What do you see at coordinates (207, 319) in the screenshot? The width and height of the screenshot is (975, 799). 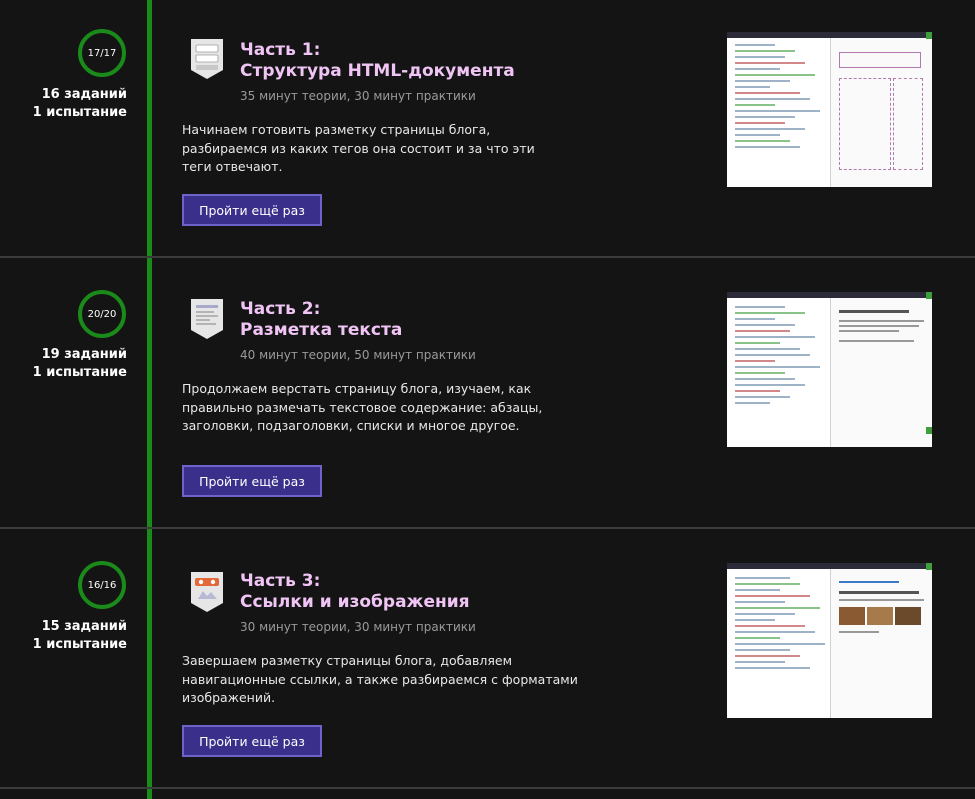 I see `text-markup-badge-icon` at bounding box center [207, 319].